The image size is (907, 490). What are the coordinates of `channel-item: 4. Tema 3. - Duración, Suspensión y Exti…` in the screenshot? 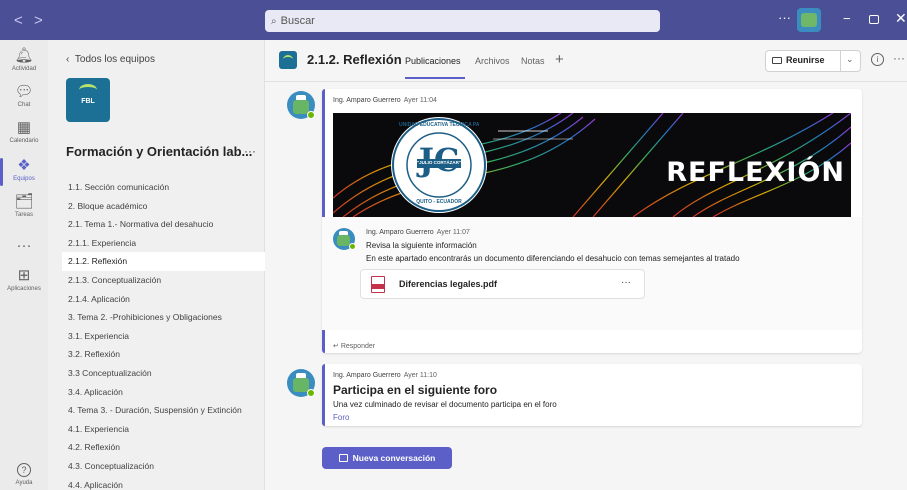 It's located at (163, 410).